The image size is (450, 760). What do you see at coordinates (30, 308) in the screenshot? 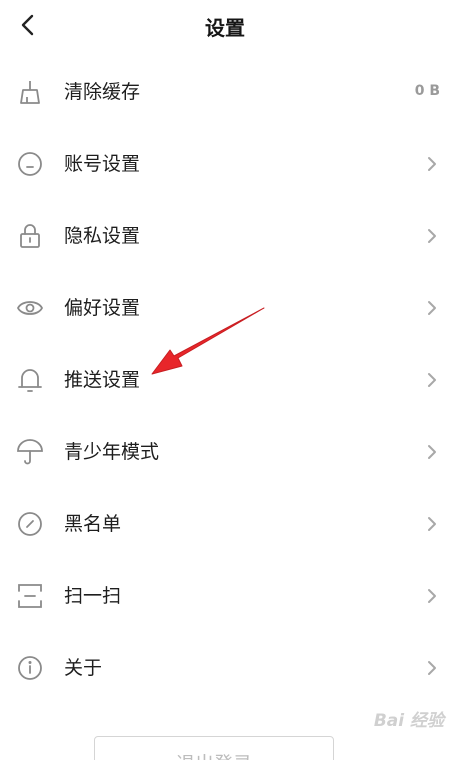
I see `eye-icon` at bounding box center [30, 308].